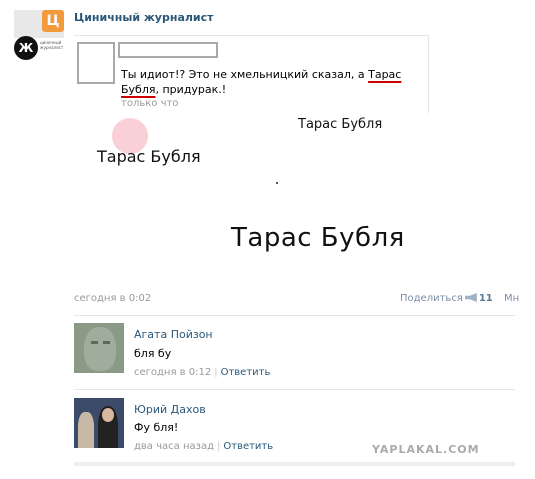 The width and height of the screenshot is (535, 479). I want to click on repost-author-placeholder, so click(168, 50).